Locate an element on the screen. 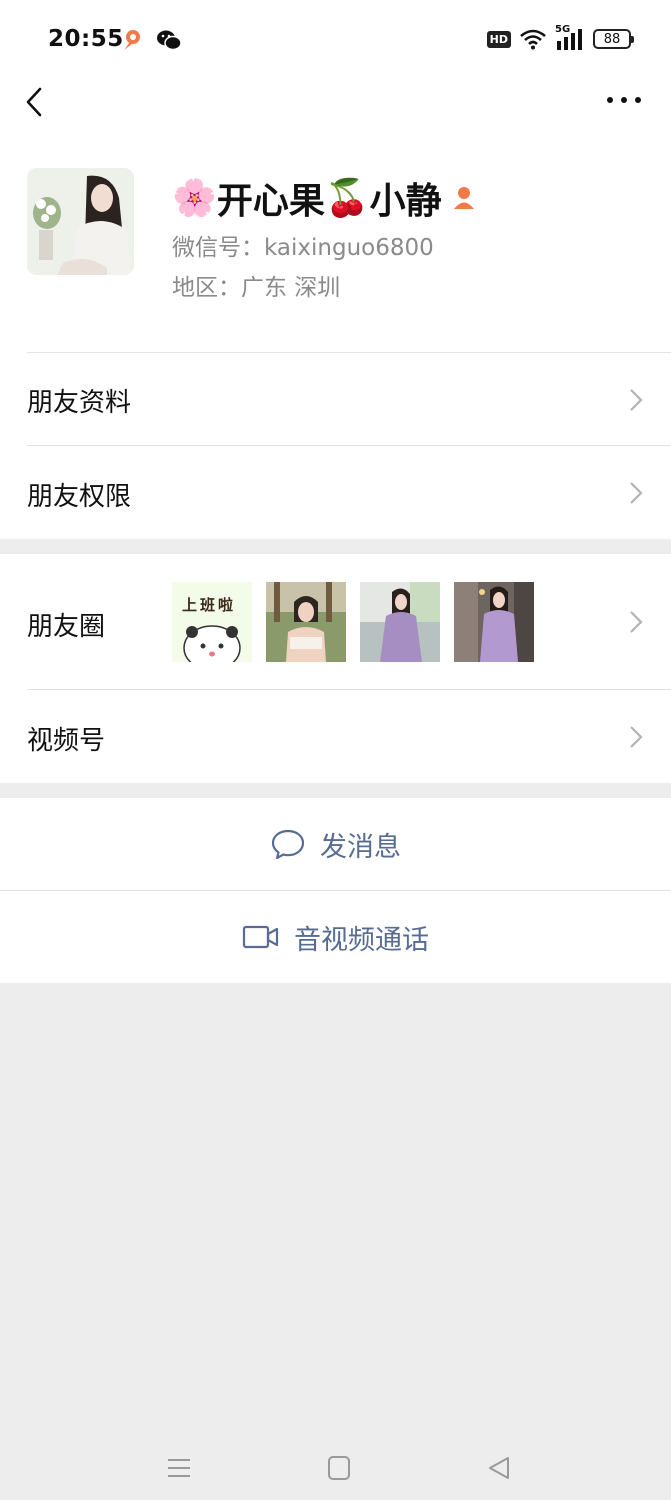 The width and height of the screenshot is (671, 1500). row-label-moments: 朋友圈 is located at coordinates (66, 627).